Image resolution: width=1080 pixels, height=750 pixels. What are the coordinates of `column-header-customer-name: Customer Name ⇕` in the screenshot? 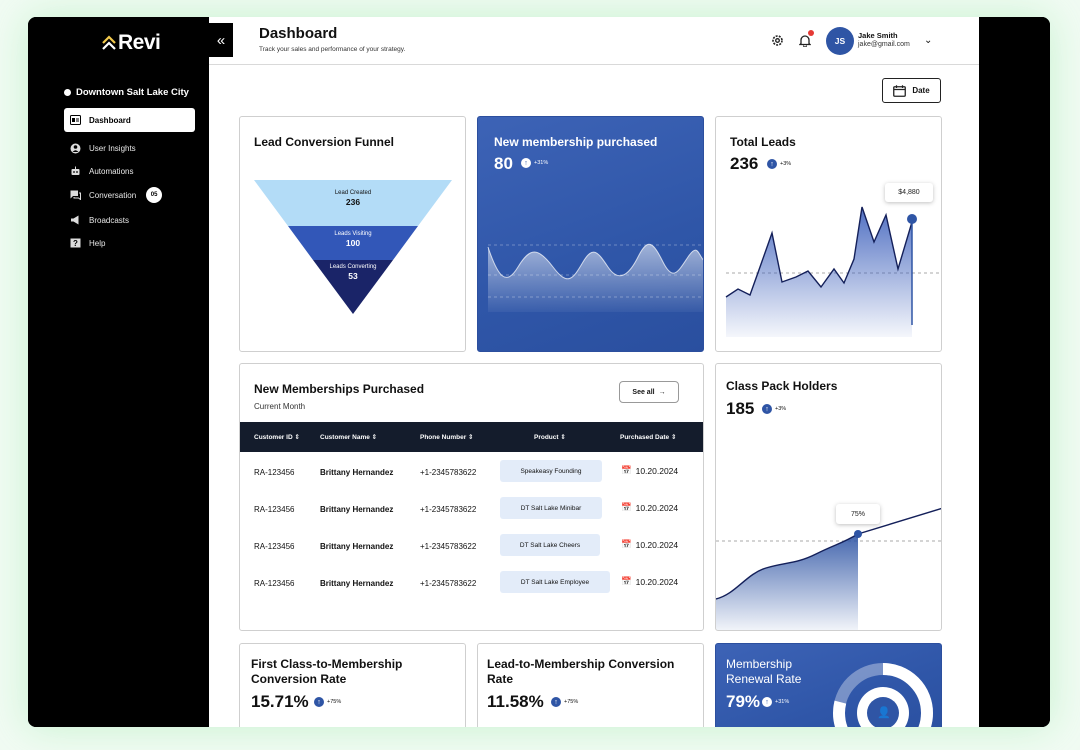 It's located at (348, 437).